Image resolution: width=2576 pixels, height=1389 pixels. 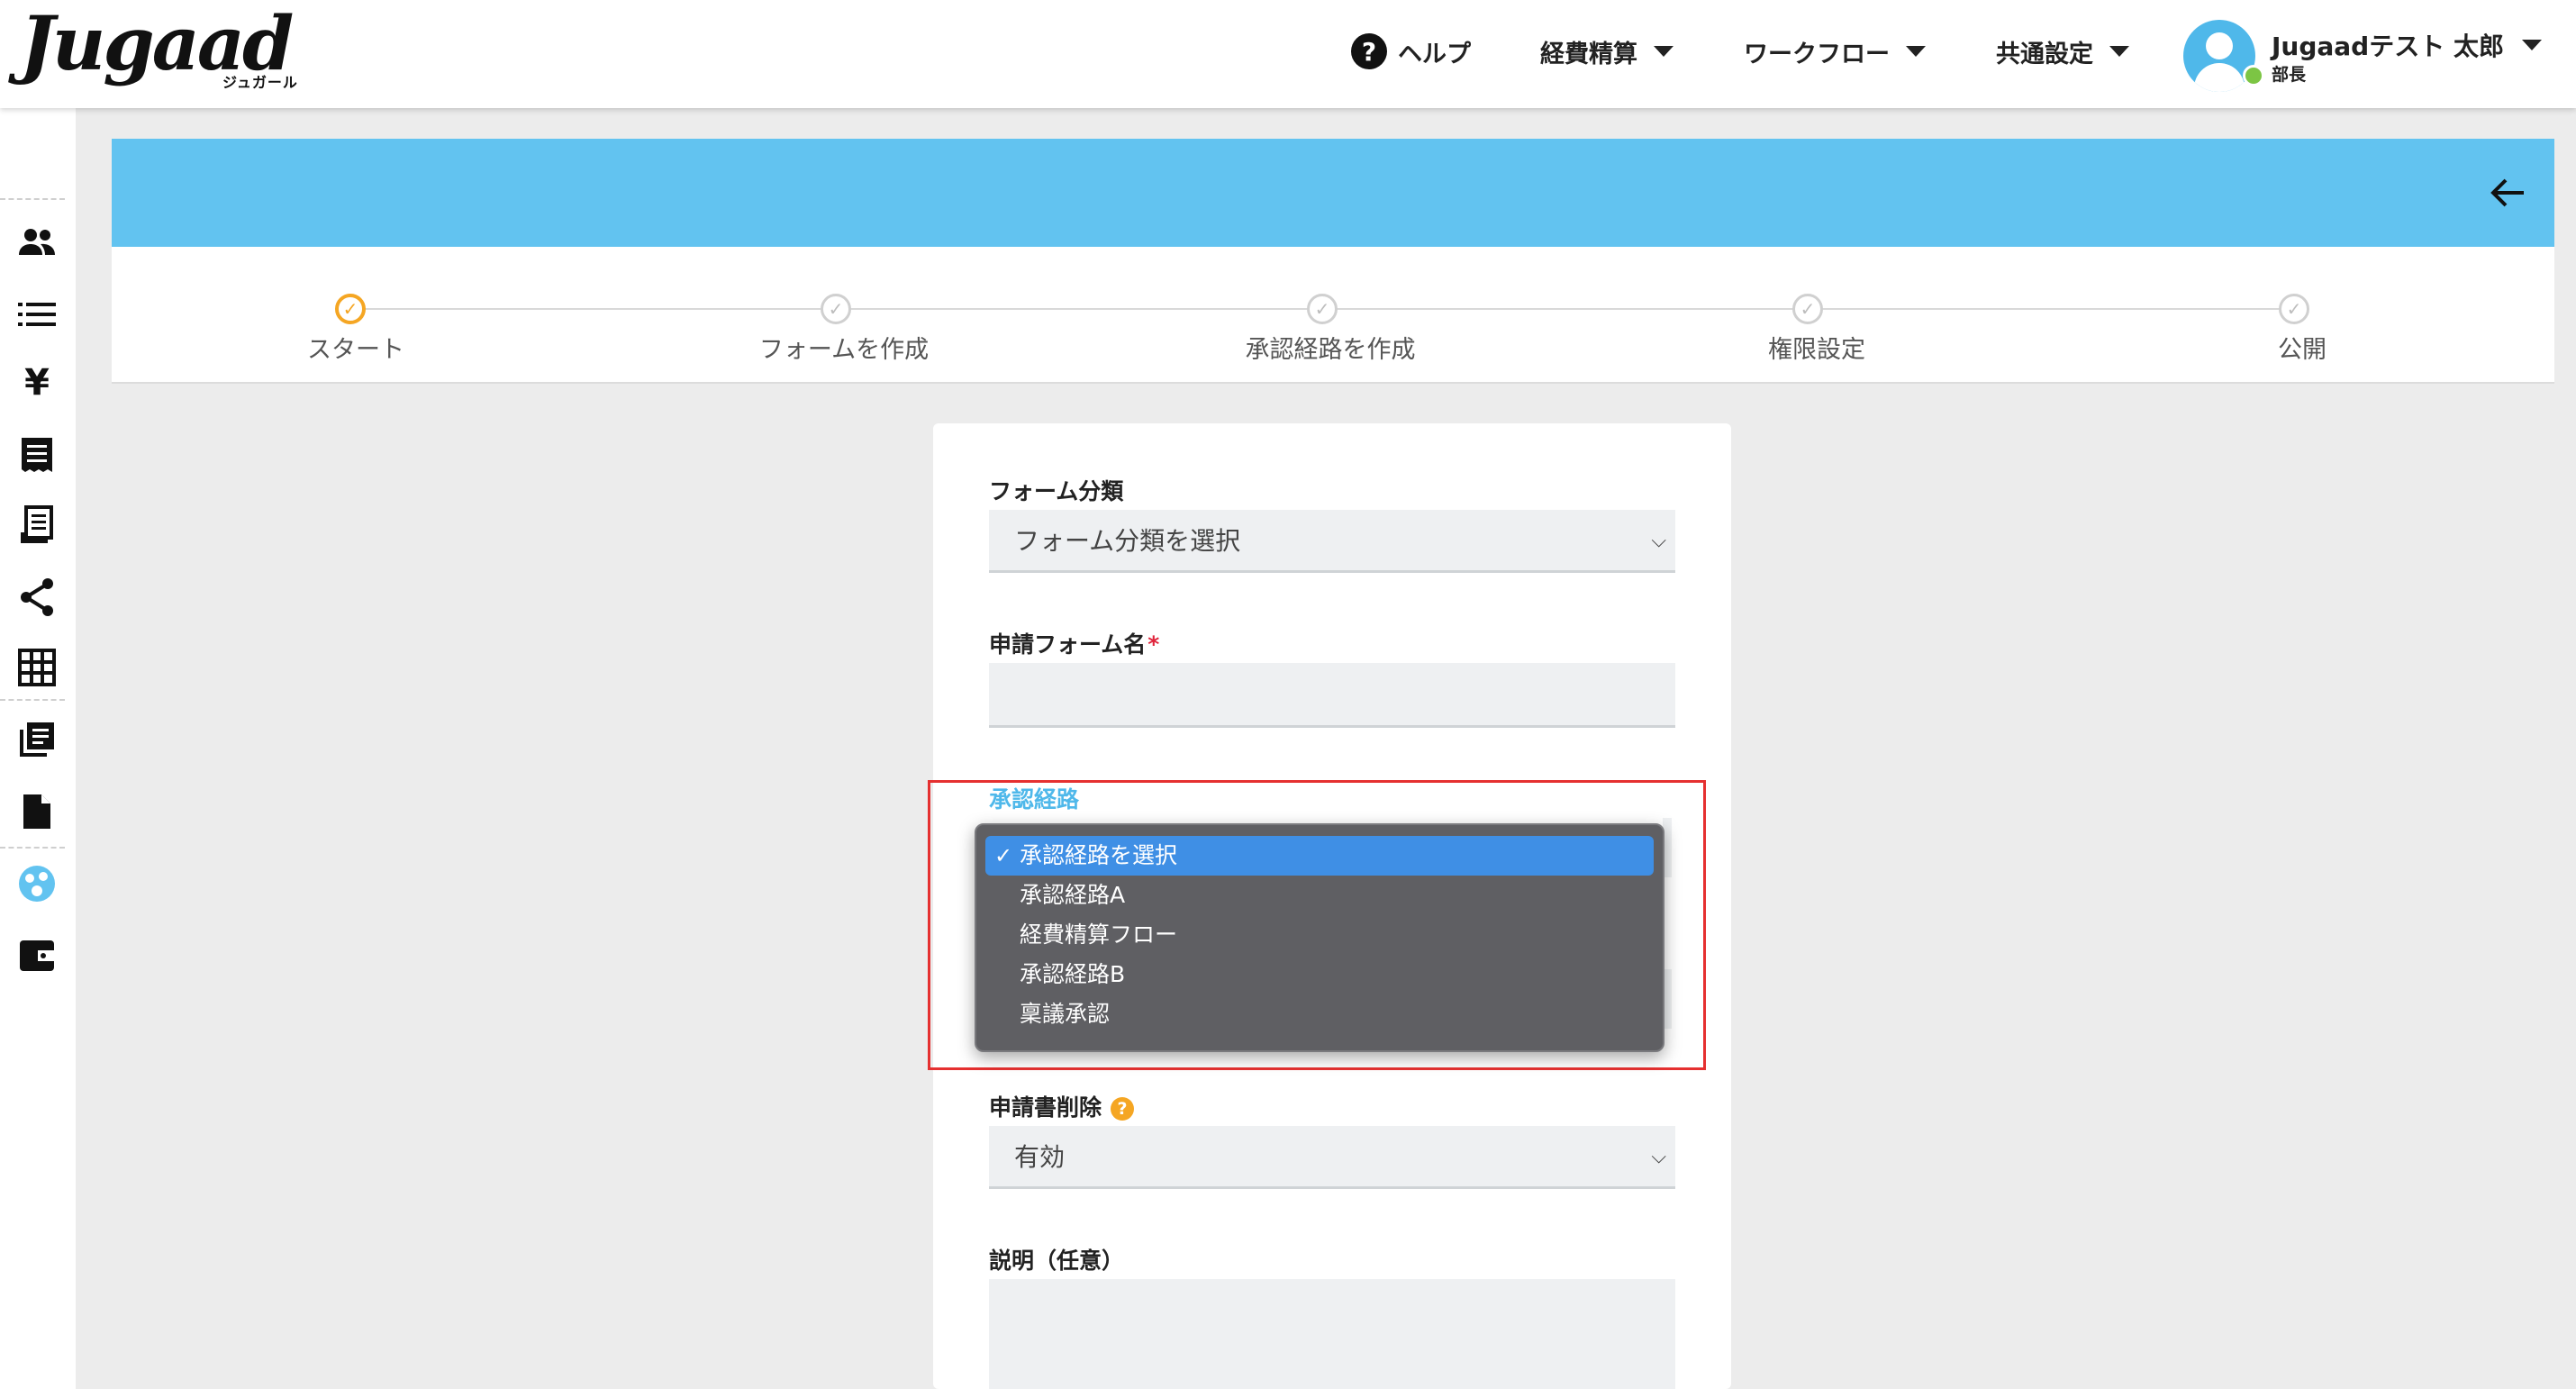 What do you see at coordinates (36, 597) in the screenshot?
I see `share-icon` at bounding box center [36, 597].